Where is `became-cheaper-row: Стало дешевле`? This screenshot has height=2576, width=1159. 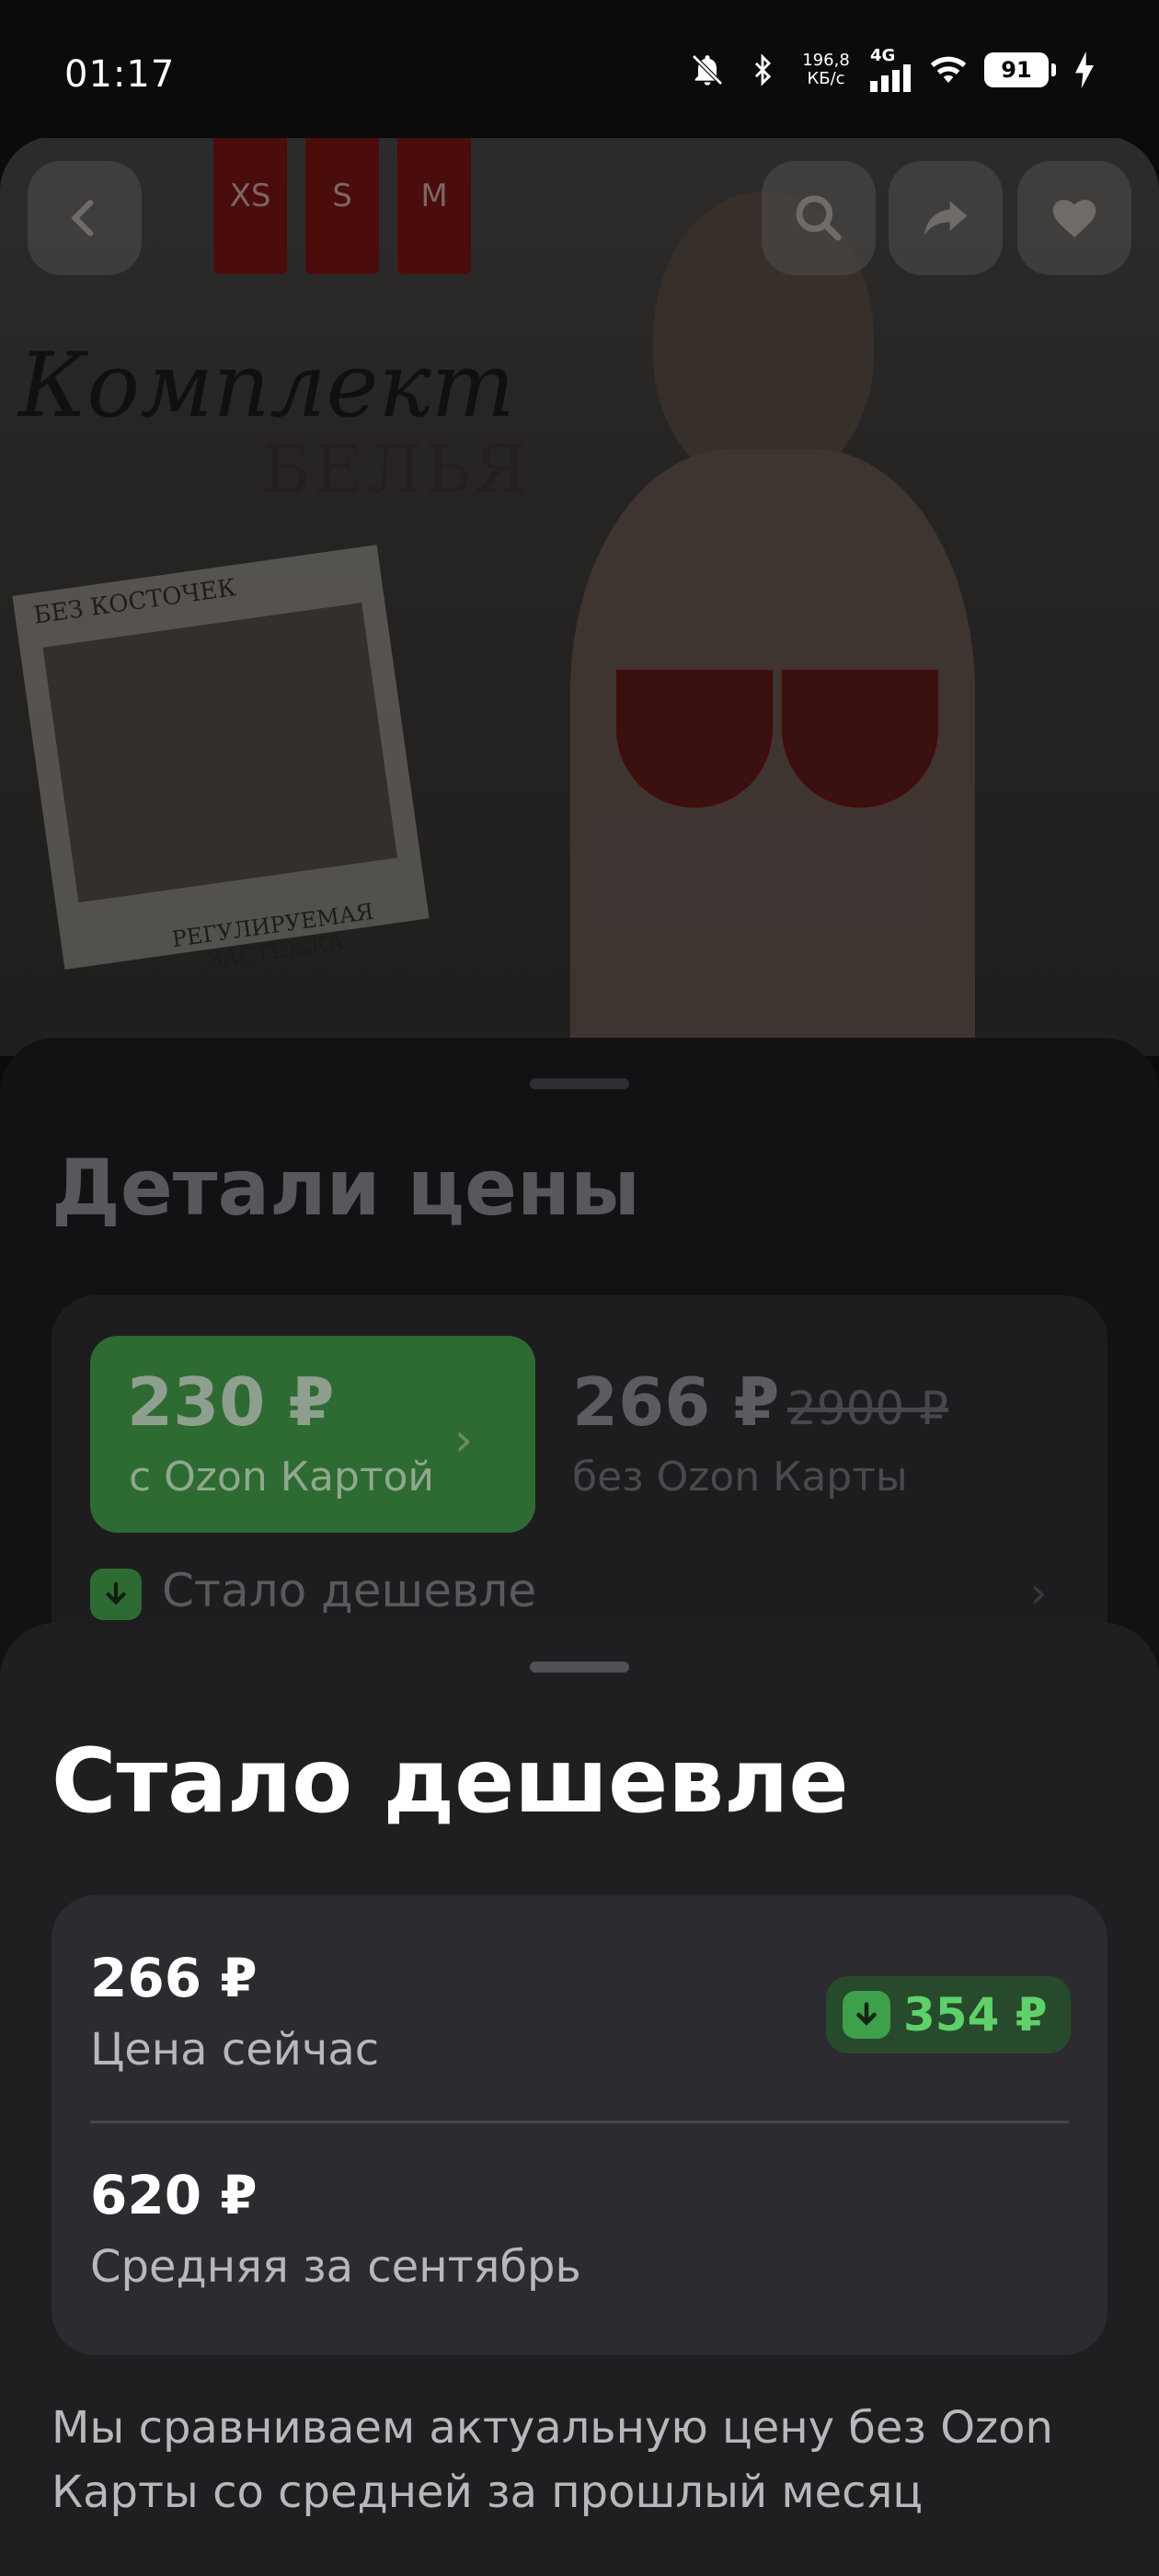
became-cheaper-row: Стало дешевле is located at coordinates (349, 1590).